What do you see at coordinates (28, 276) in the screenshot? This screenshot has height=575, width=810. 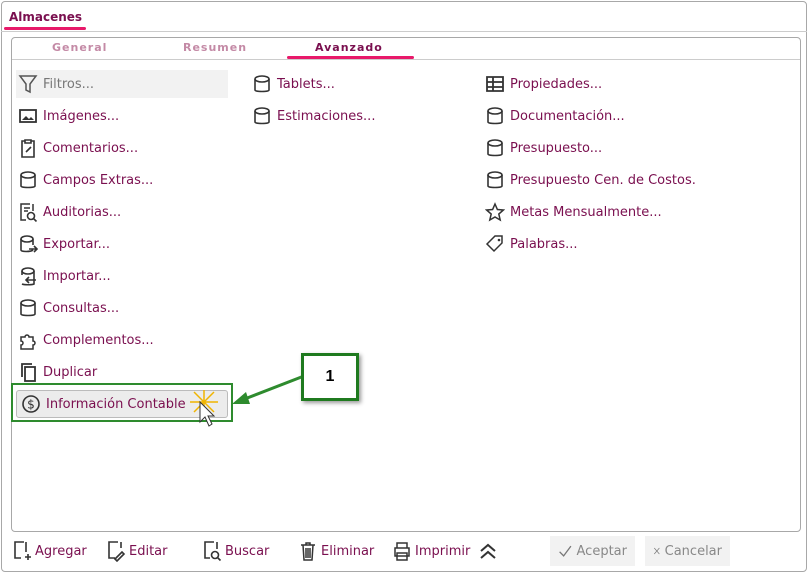 I see `database-import-icon` at bounding box center [28, 276].